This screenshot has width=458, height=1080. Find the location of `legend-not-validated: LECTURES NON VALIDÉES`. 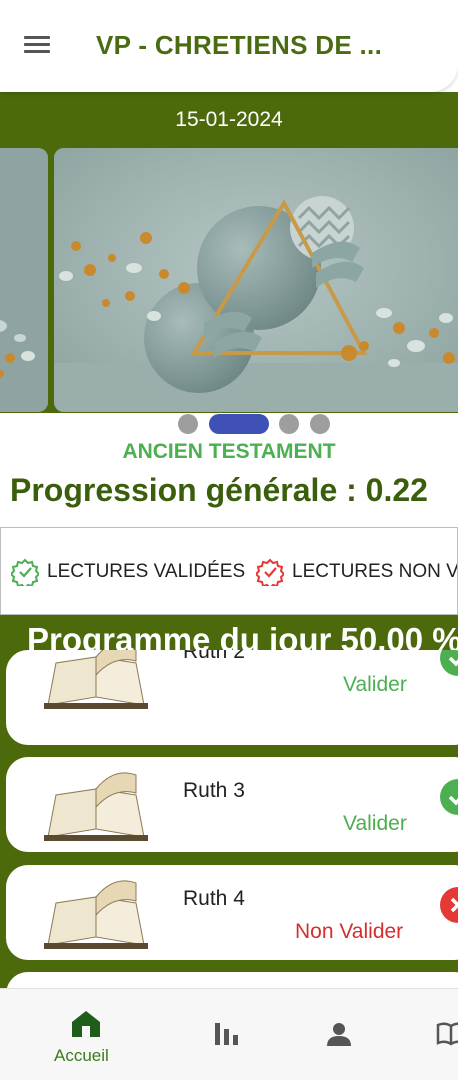

legend-not-validated: LECTURES NON VALIDÉES is located at coordinates (357, 572).